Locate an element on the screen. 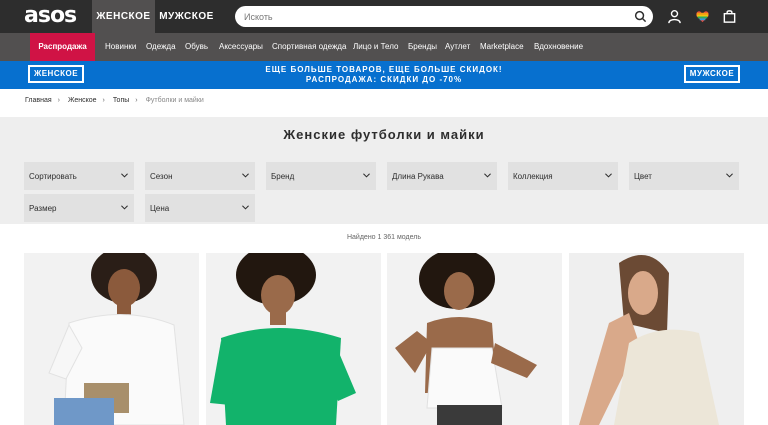 The height and width of the screenshot is (425, 768). breadcrumb-tops: Топы is located at coordinates (121, 100).